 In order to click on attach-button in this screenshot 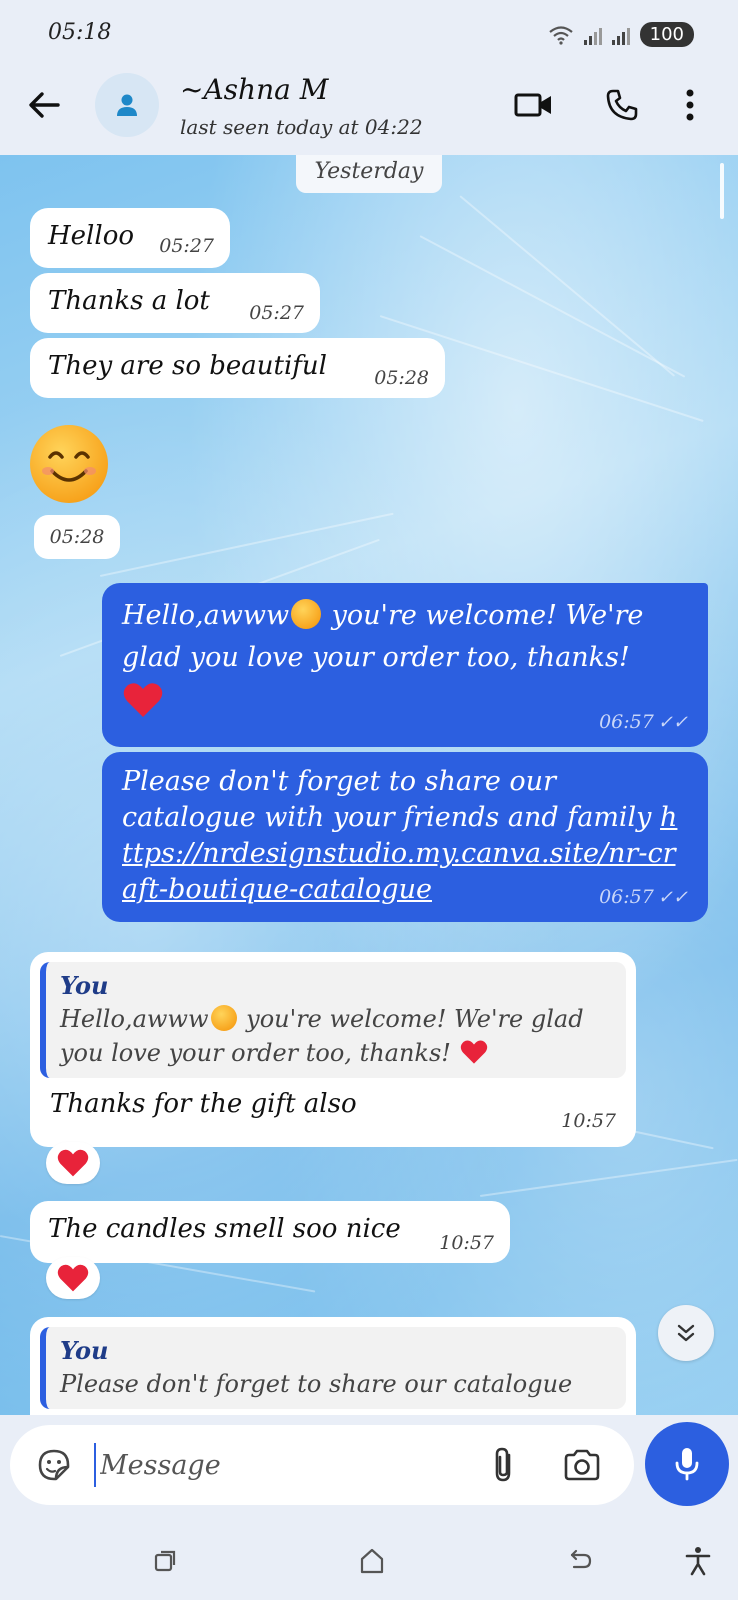, I will do `click(504, 1465)`.